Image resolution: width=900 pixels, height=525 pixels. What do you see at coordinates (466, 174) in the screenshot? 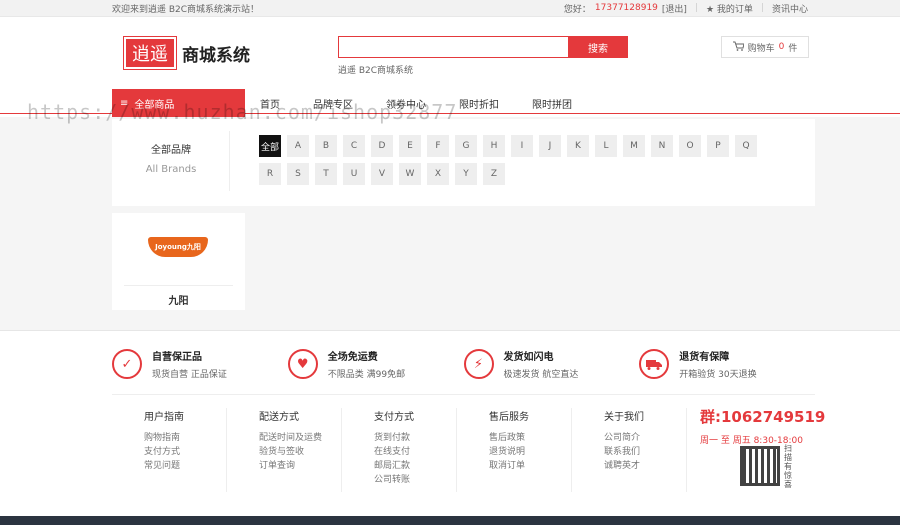
I see `letter-filter-y: Y` at bounding box center [466, 174].